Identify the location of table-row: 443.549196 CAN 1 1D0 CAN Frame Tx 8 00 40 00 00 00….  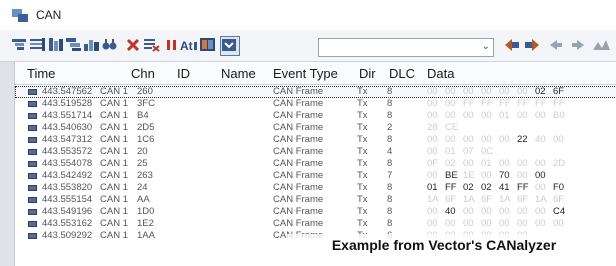
(315, 212).